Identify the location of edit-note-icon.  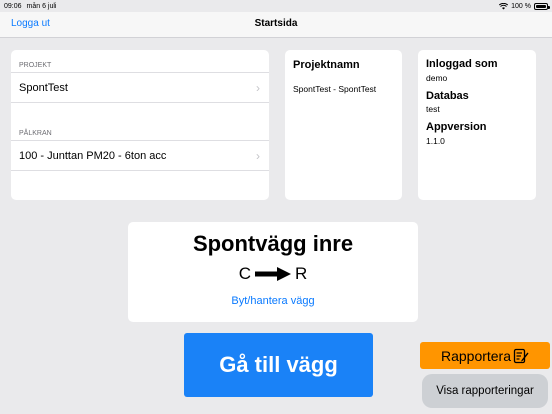
(521, 355).